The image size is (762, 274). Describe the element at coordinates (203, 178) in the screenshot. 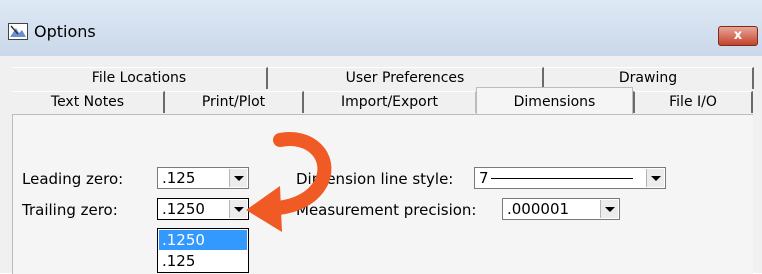

I see `leading-zero-combo: .125` at that location.